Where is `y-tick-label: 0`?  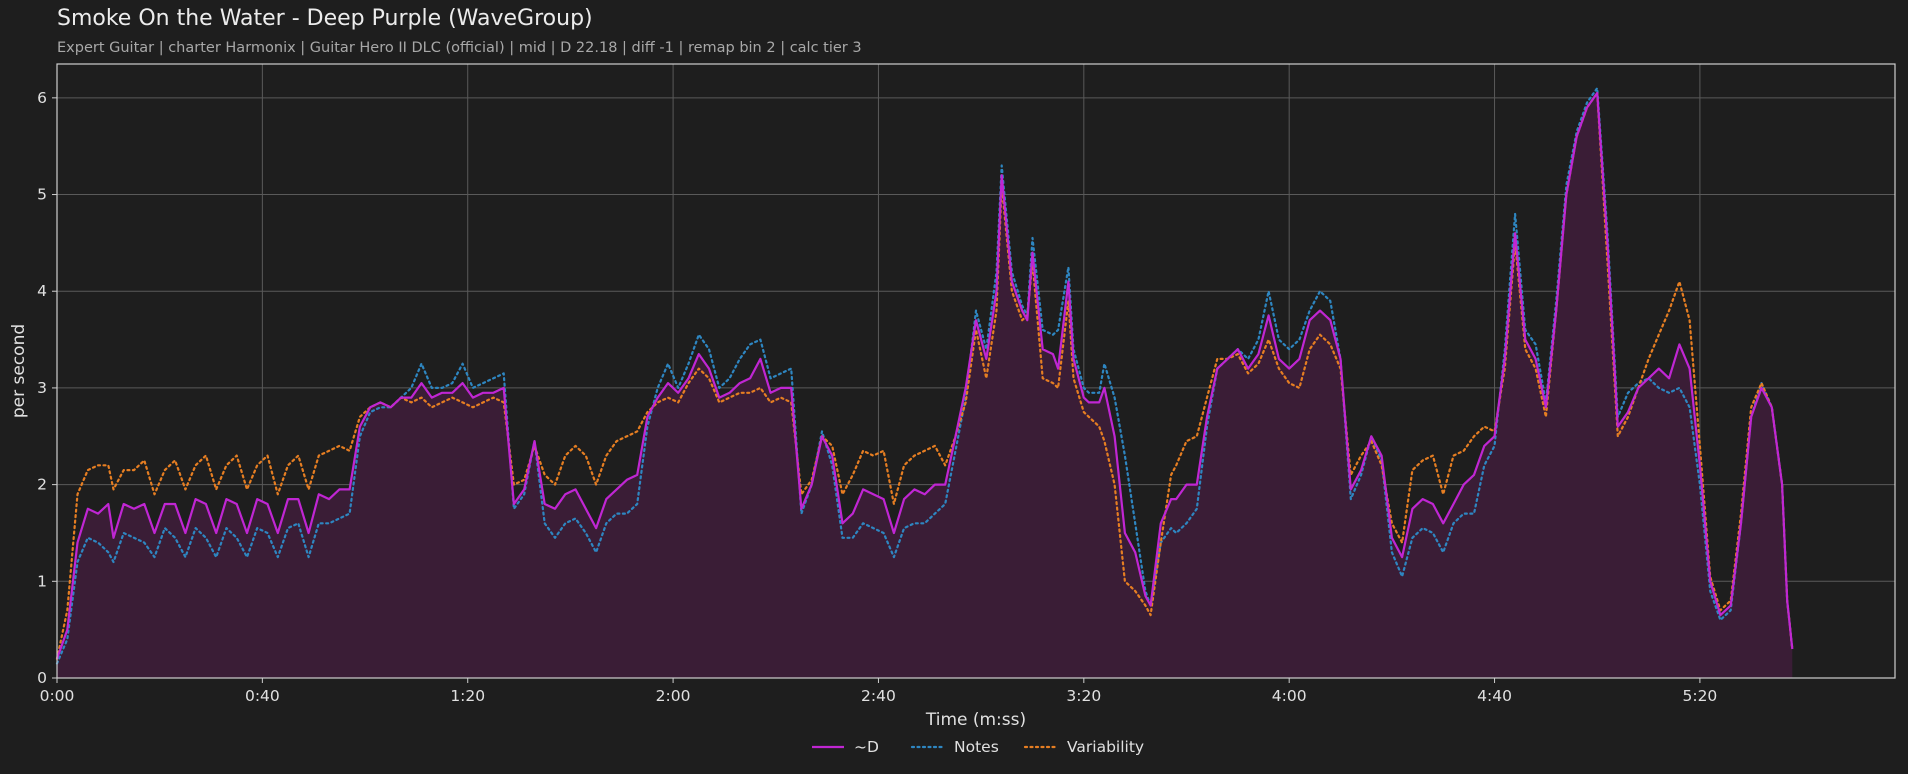
y-tick-label: 0 is located at coordinates (42, 678).